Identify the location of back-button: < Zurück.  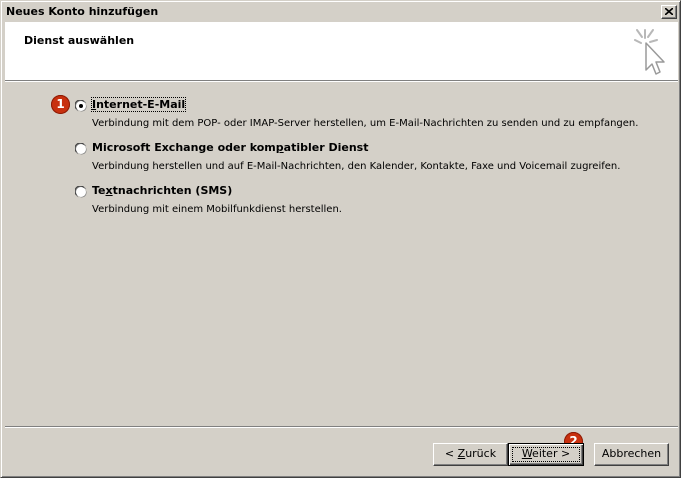
(470, 454).